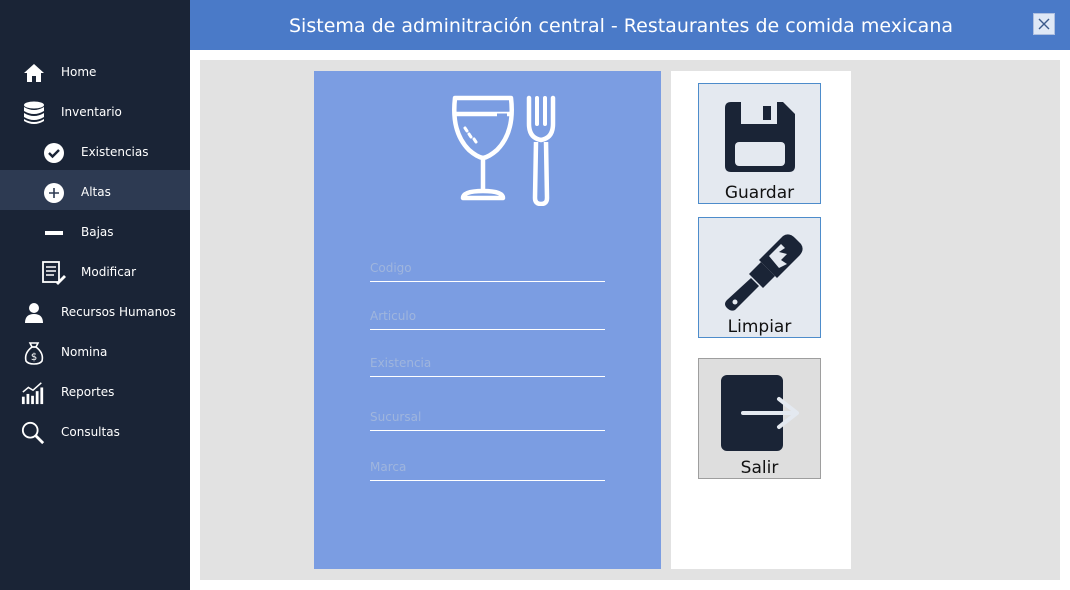 The height and width of the screenshot is (590, 1070). What do you see at coordinates (759, 193) in the screenshot?
I see `save-button-label: Guardar` at bounding box center [759, 193].